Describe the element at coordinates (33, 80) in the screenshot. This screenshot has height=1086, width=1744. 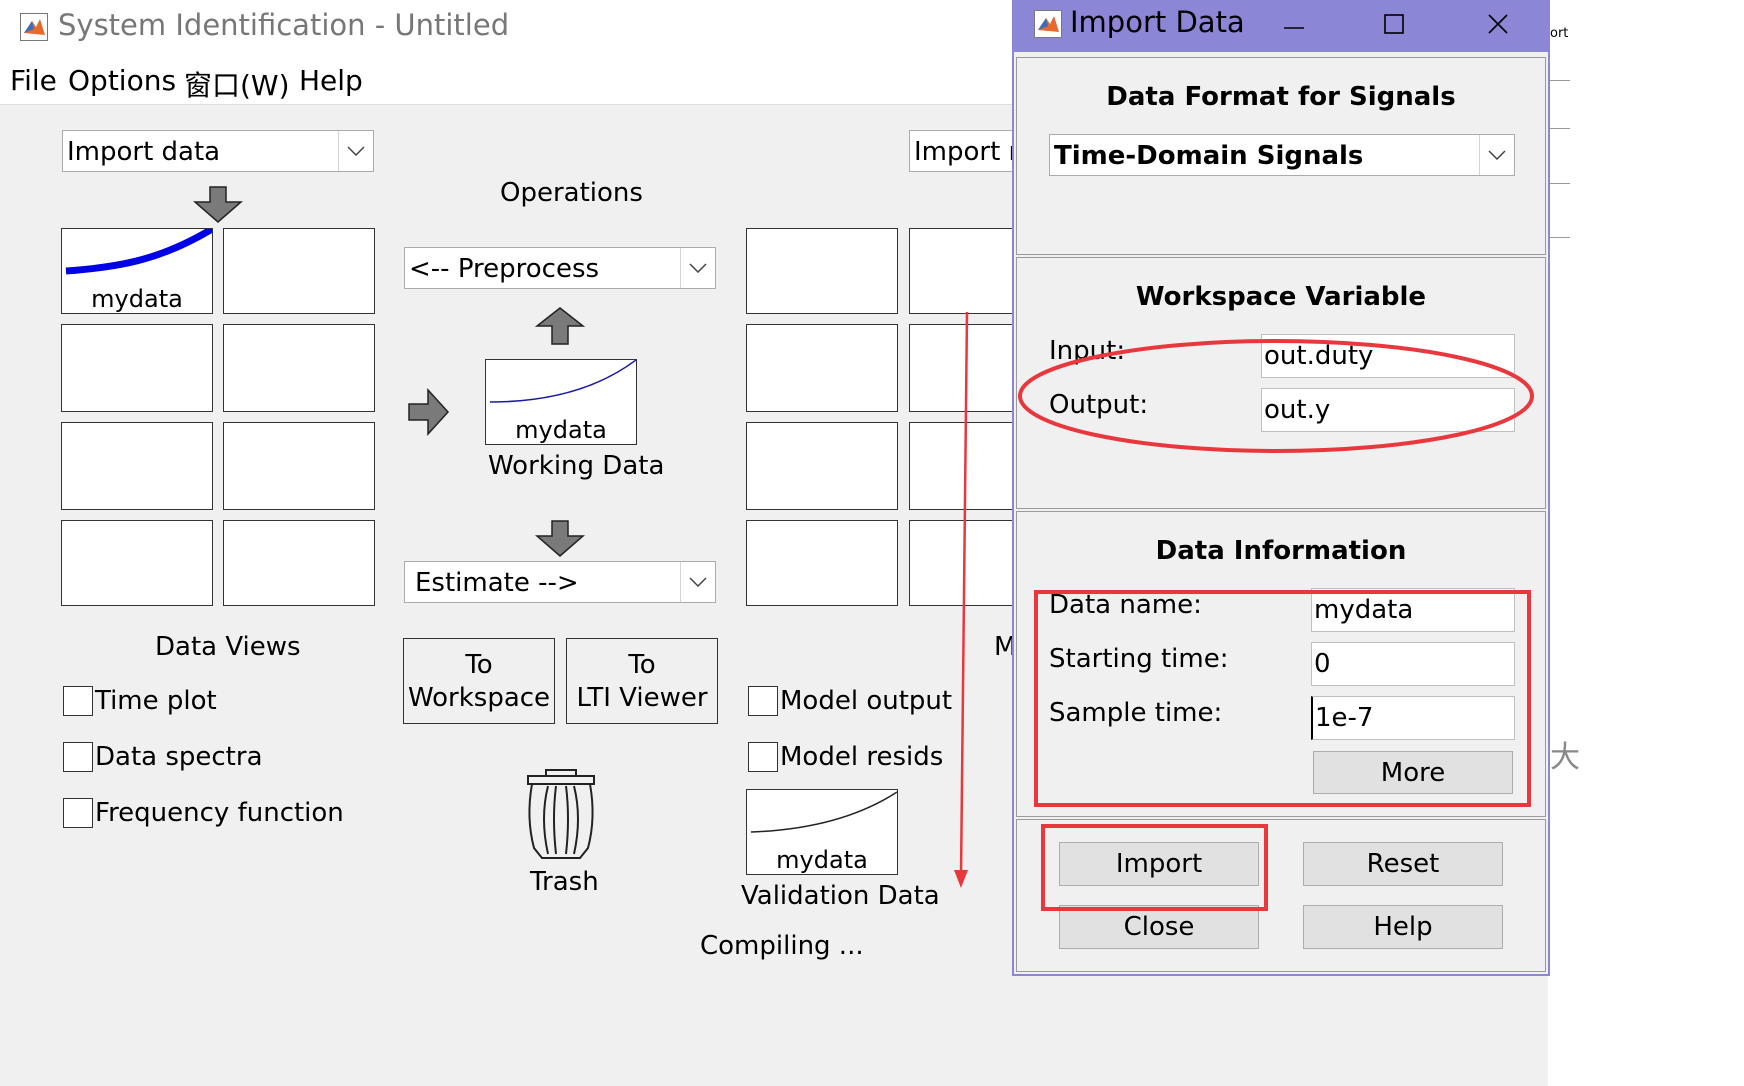
I see `menu-file: File` at that location.